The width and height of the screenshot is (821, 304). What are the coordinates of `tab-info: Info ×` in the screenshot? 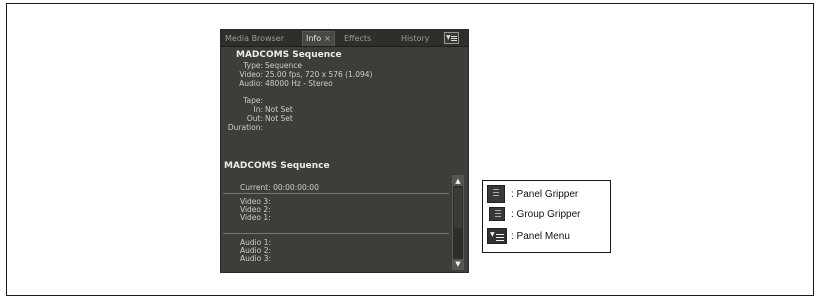 It's located at (318, 38).